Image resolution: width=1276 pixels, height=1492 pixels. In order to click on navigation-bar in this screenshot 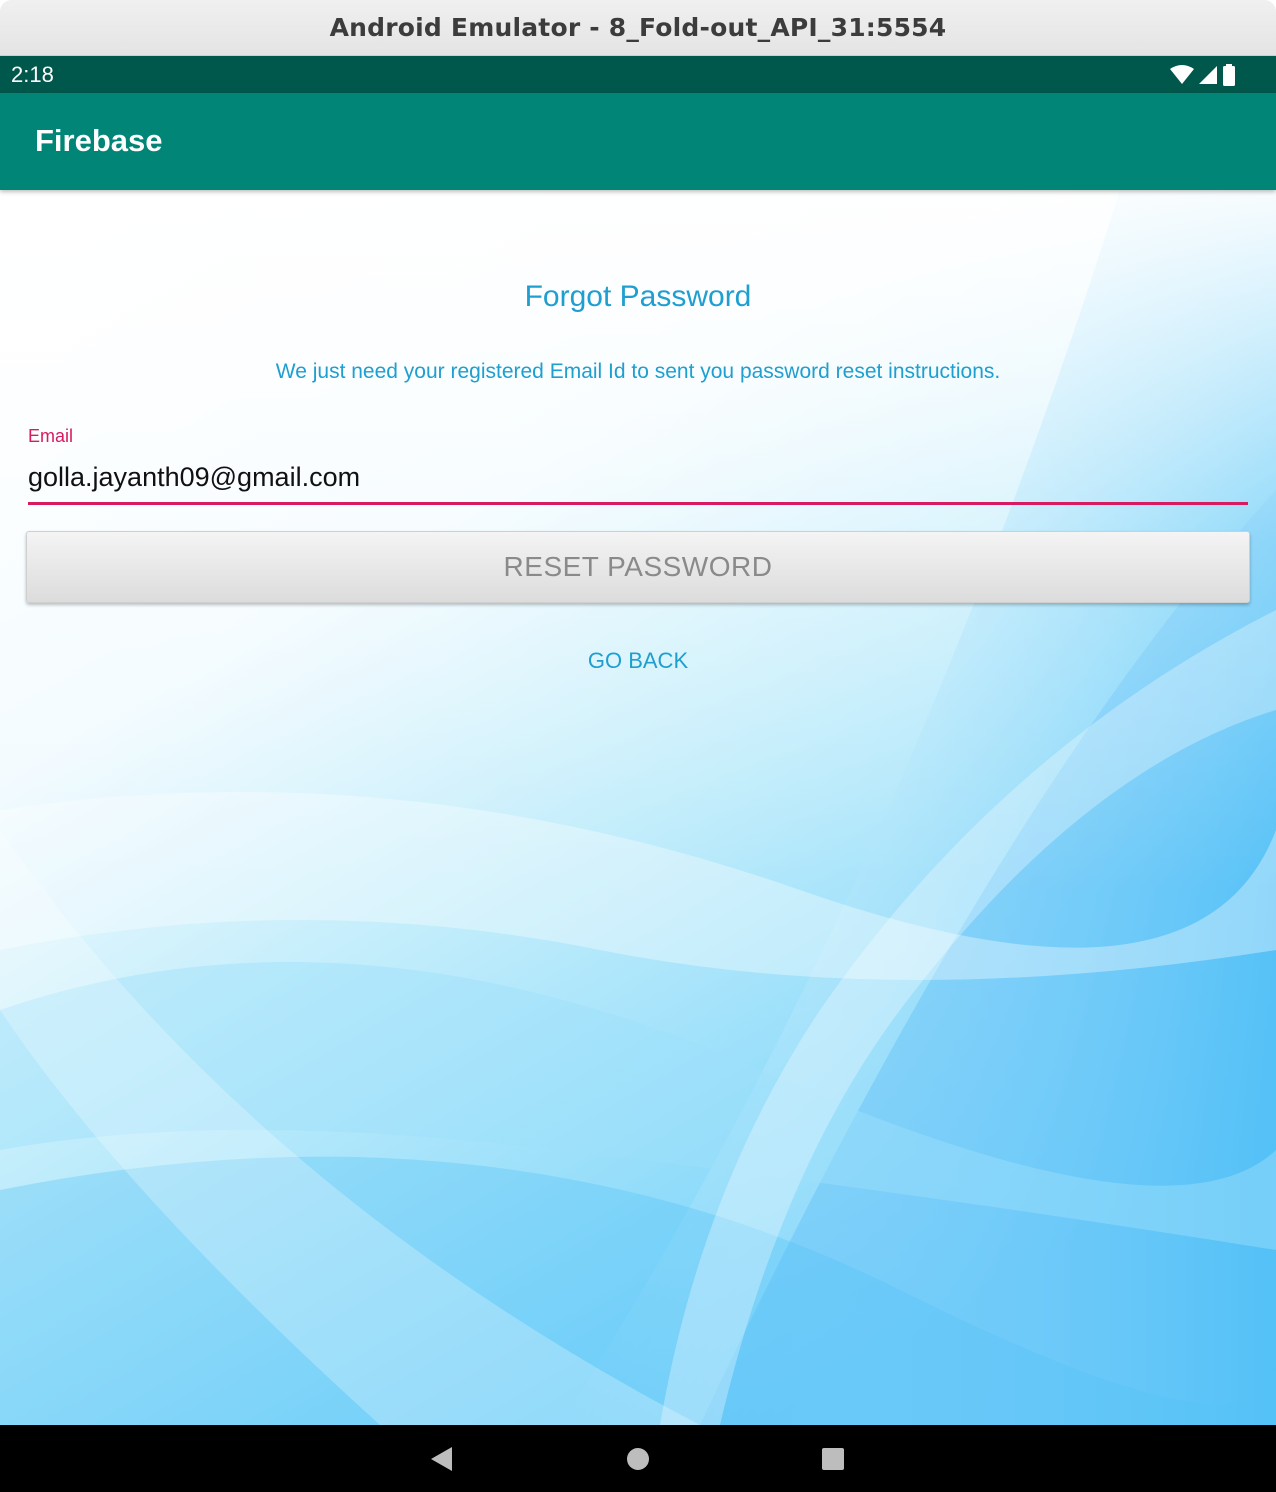, I will do `click(638, 1458)`.